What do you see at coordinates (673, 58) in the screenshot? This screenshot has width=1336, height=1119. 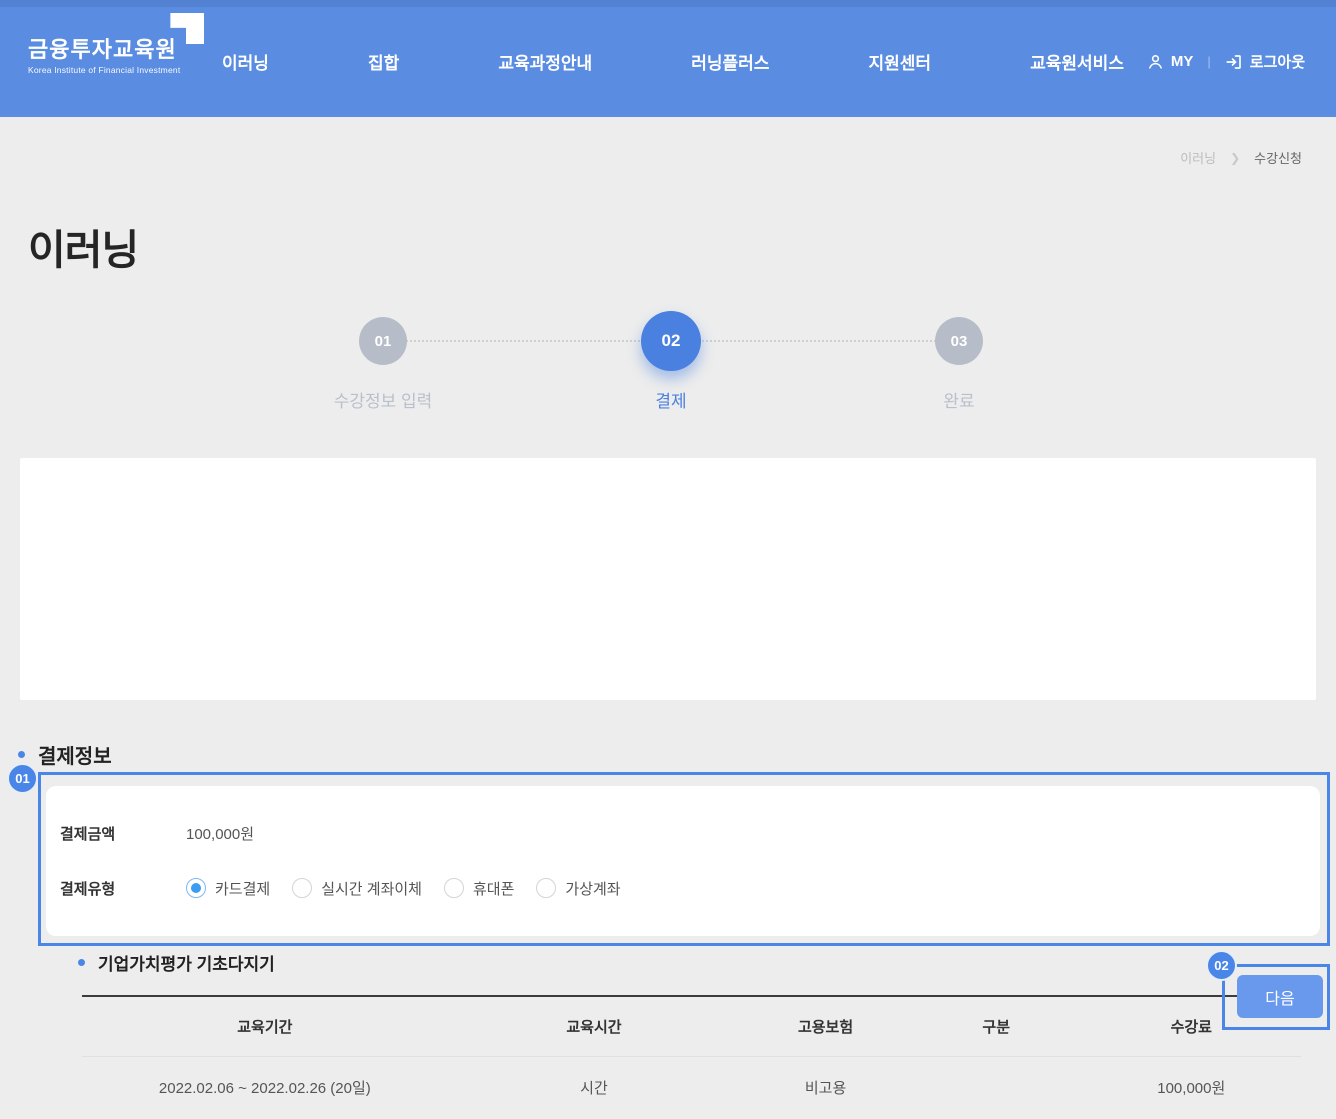 I see `main-menu: 이러닝 집합 교육과정안내 러닝플러스 지원센터 교육원서비스` at bounding box center [673, 58].